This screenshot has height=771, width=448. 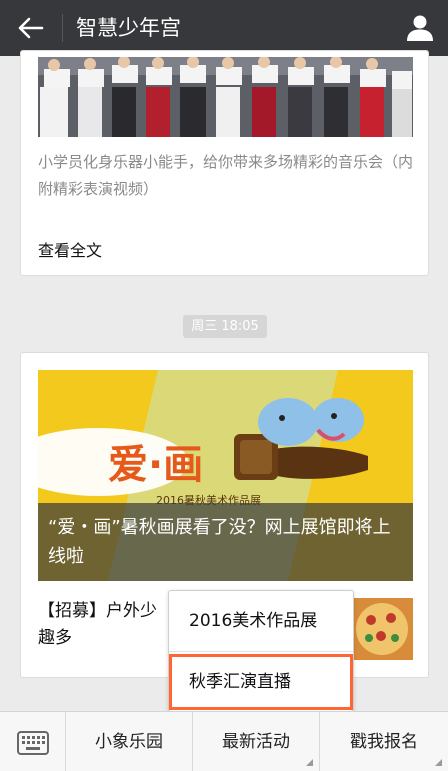 I want to click on banner-art-title: 爱·画, so click(x=155, y=465).